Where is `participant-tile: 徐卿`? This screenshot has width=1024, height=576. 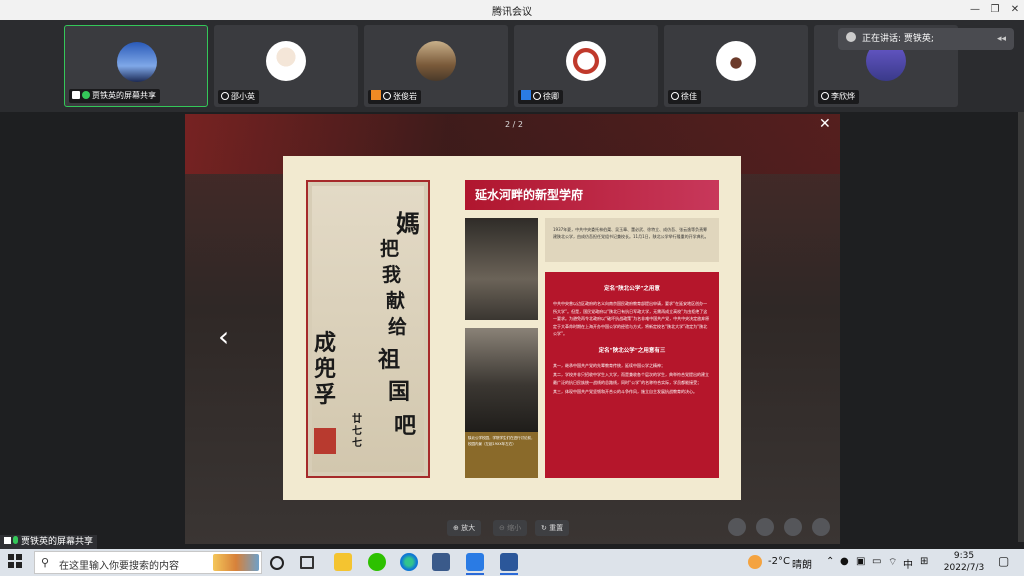
participant-tile: 徐卿 is located at coordinates (586, 66).